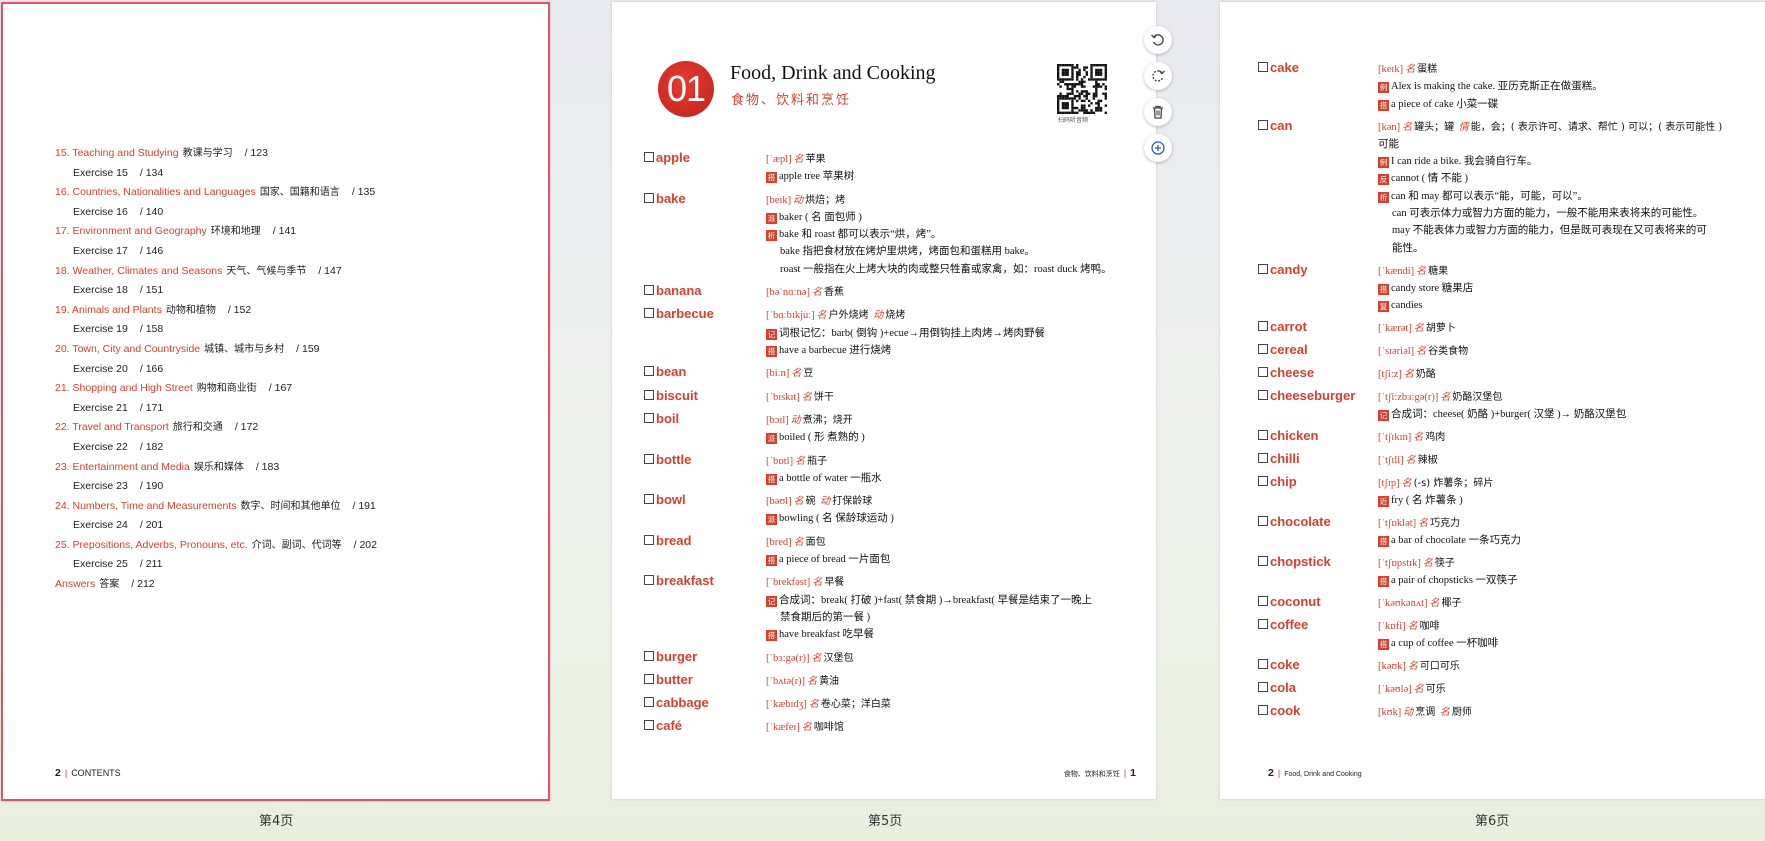 This screenshot has height=841, width=1765. I want to click on toc-chapter: 22. Travel and Transport 旅行和交通 / 172, so click(216, 428).